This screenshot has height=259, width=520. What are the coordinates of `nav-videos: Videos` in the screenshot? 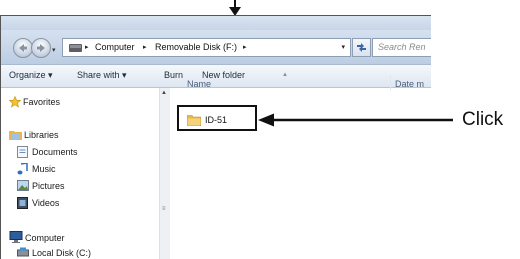 It's located at (45, 203).